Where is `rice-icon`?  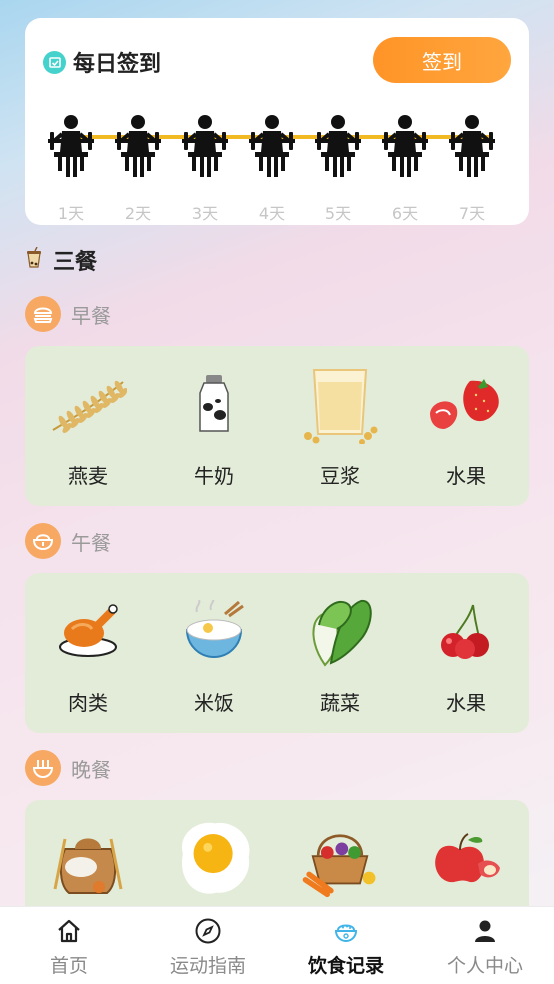
rice-icon is located at coordinates (214, 631).